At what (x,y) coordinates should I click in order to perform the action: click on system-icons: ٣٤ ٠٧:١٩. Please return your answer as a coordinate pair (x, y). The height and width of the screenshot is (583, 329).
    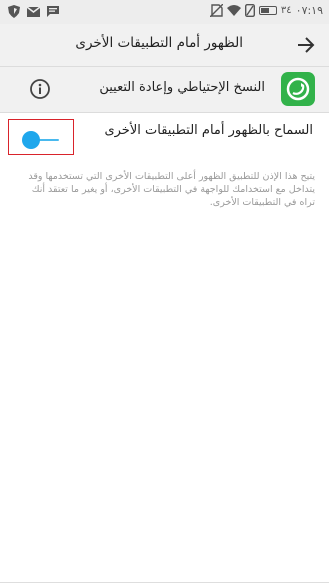
    Looking at the image, I should click on (266, 10).